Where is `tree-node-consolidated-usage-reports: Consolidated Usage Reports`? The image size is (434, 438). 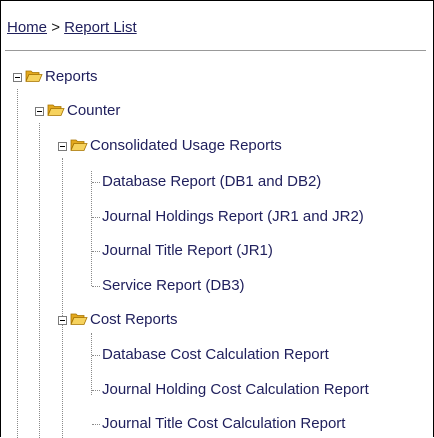
tree-node-consolidated-usage-reports: Consolidated Usage Reports is located at coordinates (167, 146).